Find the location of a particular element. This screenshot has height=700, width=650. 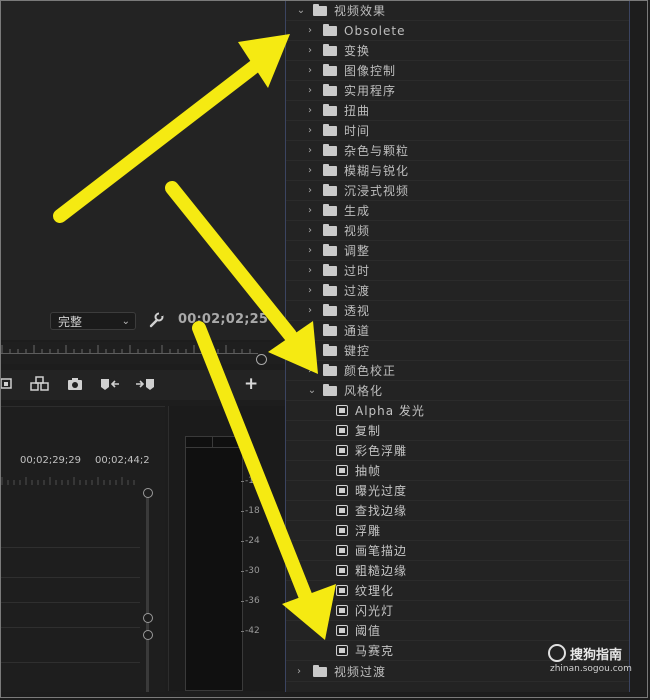

export-frame-camera-icon is located at coordinates (75, 384).